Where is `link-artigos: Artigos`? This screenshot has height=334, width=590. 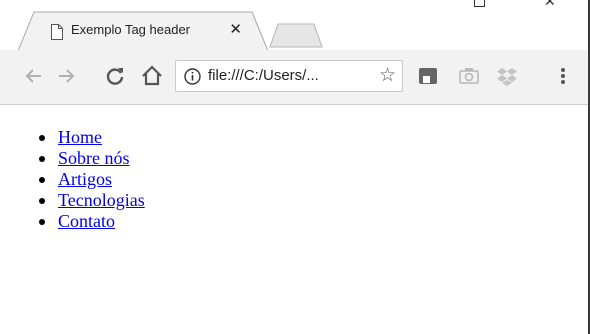
link-artigos: Artigos is located at coordinates (85, 179).